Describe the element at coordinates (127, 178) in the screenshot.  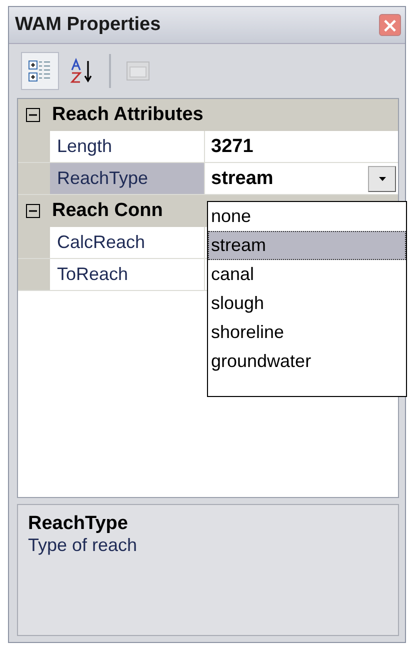
I see `property-name: ReachType` at that location.